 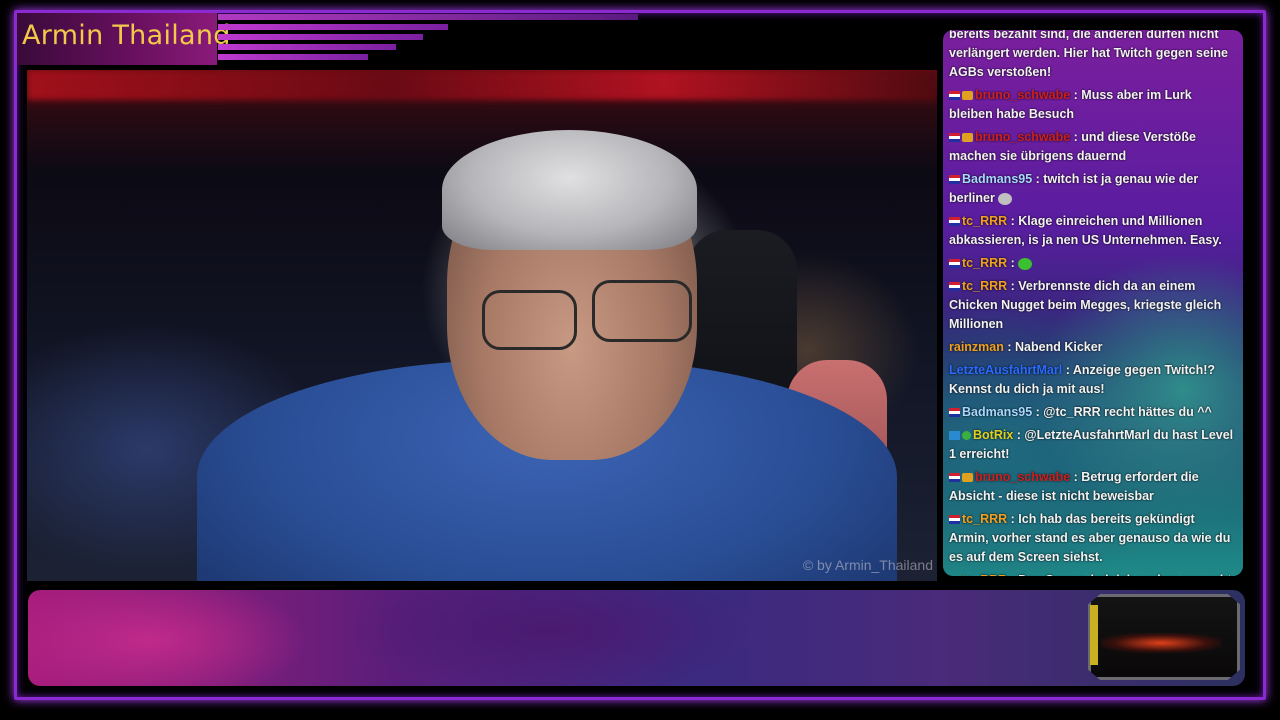 I want to click on chat-username: rainzman, so click(x=976, y=347).